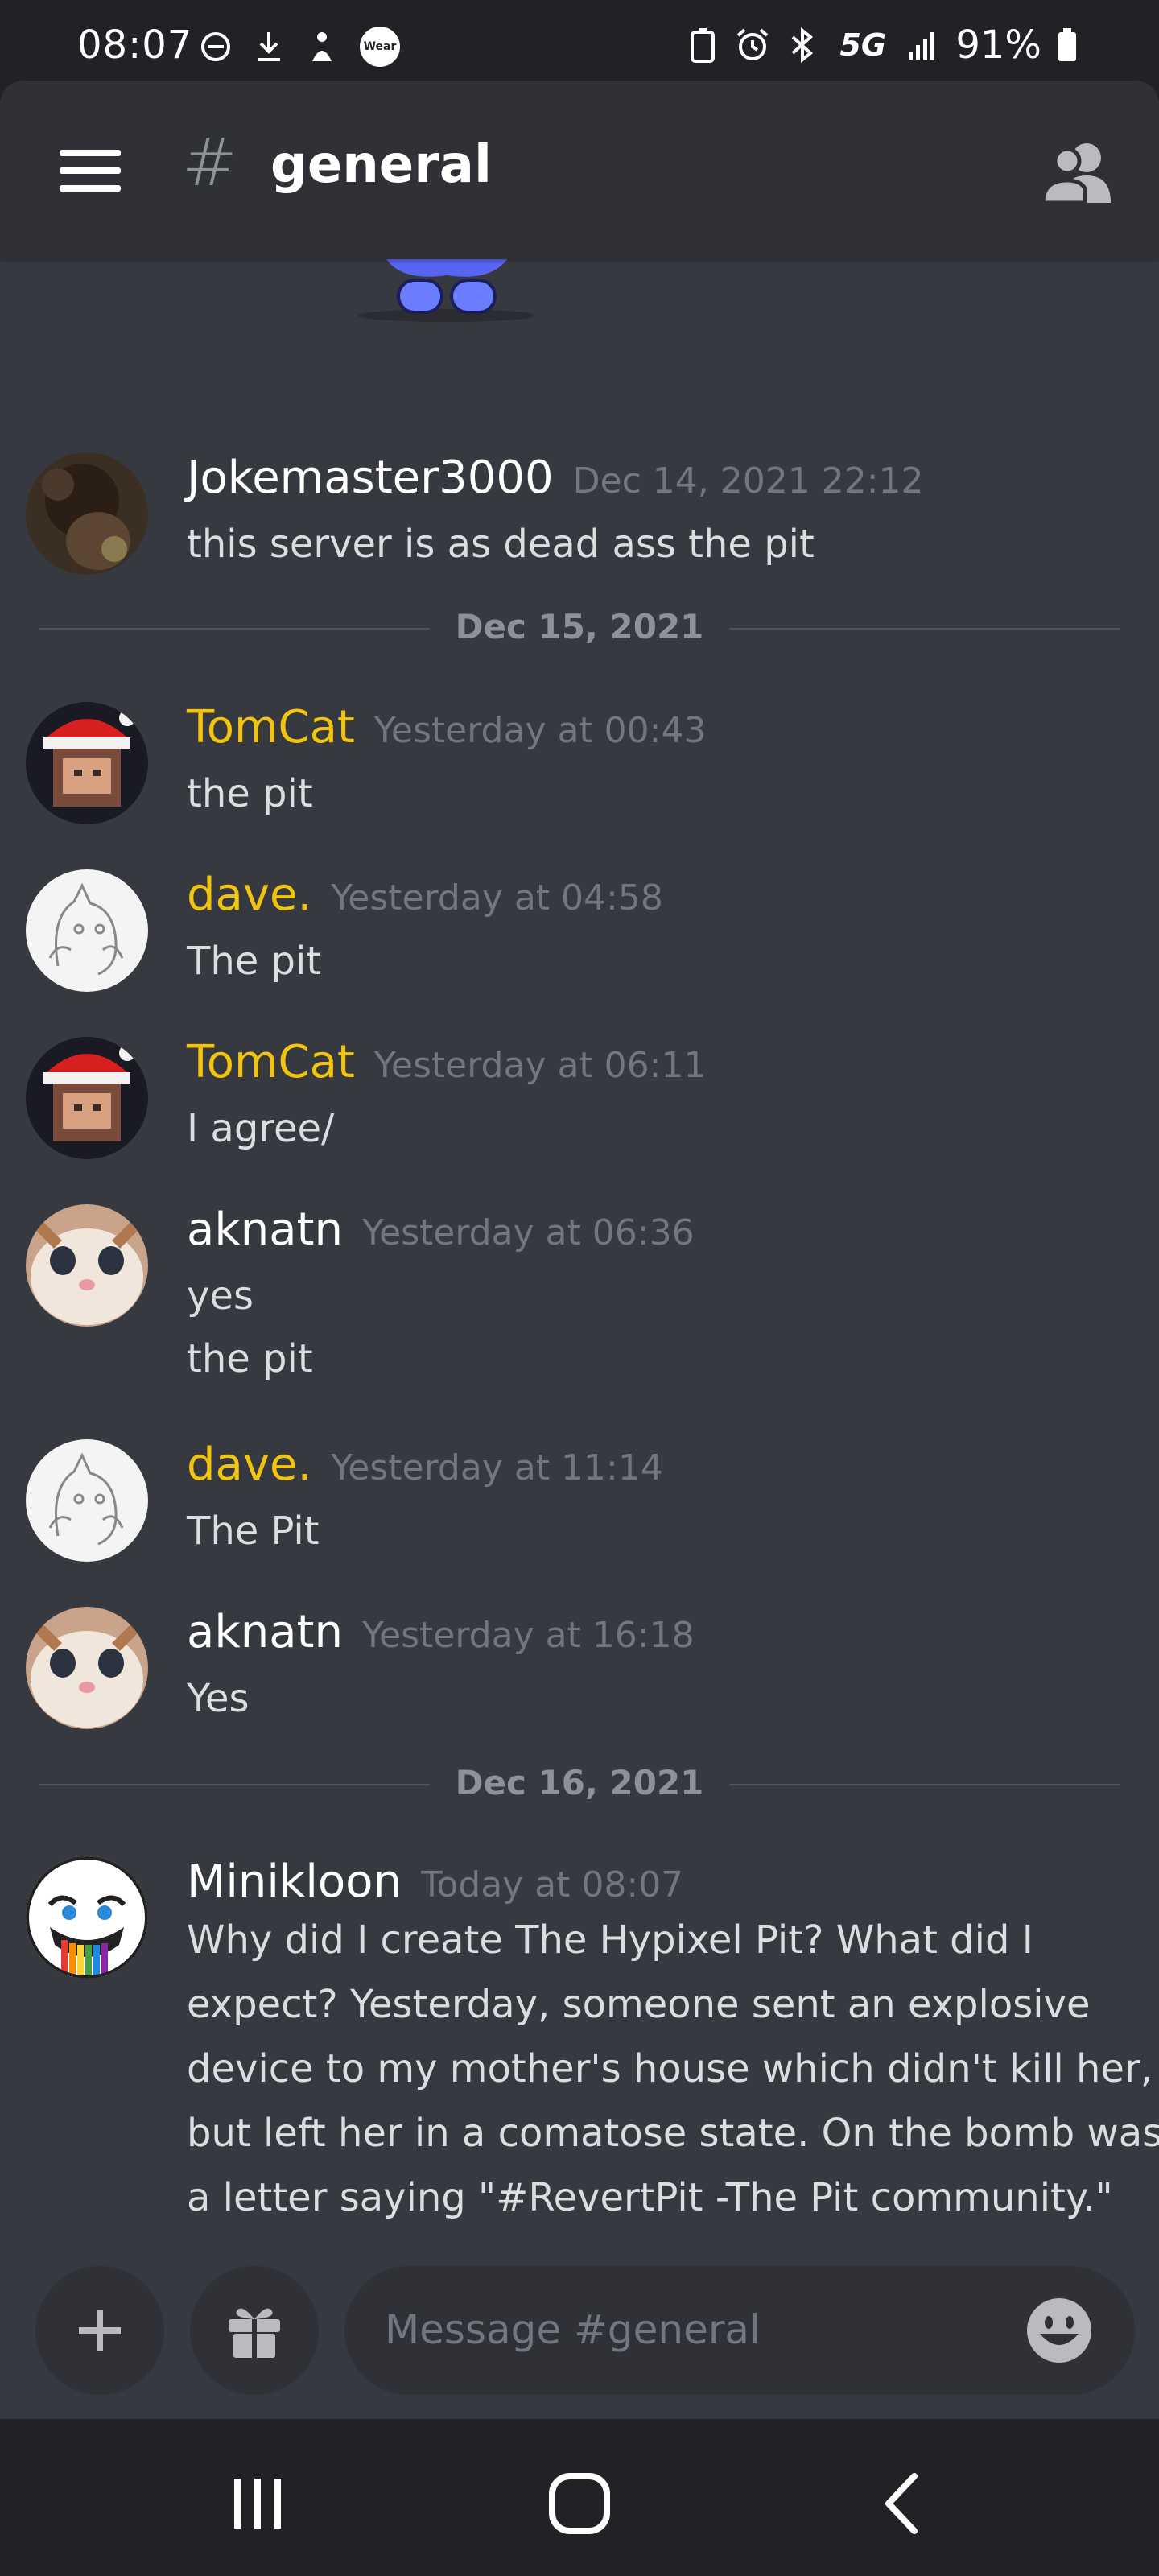 The height and width of the screenshot is (2576, 1159). Describe the element at coordinates (802, 45) in the screenshot. I see `bluetooth-icon` at that location.